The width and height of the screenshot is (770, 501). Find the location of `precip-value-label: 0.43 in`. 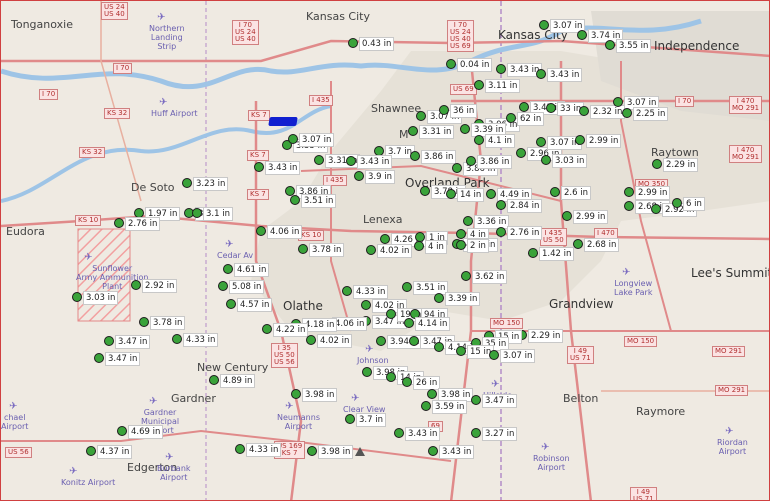

precip-value-label: 0.43 in is located at coordinates (377, 44).